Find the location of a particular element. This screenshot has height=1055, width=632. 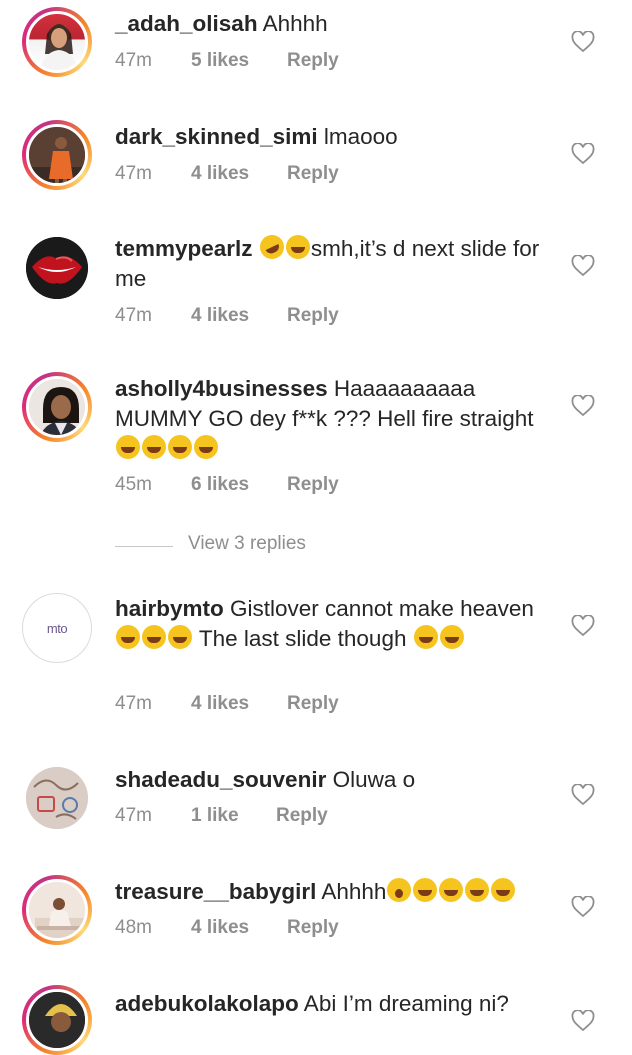

username: adebukolakolapo is located at coordinates (207, 1003).